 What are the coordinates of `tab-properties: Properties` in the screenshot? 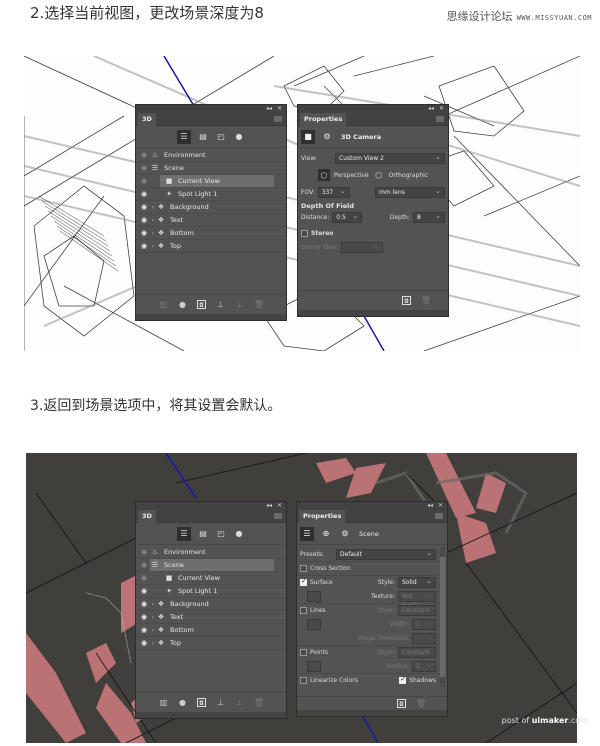 It's located at (322, 516).